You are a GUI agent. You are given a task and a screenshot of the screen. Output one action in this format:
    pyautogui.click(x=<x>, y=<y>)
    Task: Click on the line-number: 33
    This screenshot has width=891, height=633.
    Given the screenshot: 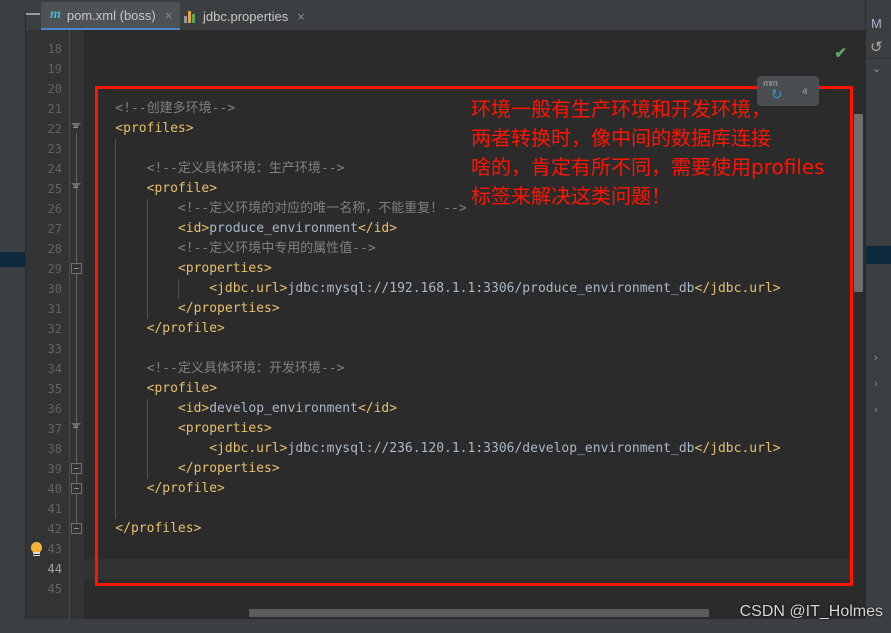 What is the action you would take?
    pyautogui.click(x=54, y=349)
    